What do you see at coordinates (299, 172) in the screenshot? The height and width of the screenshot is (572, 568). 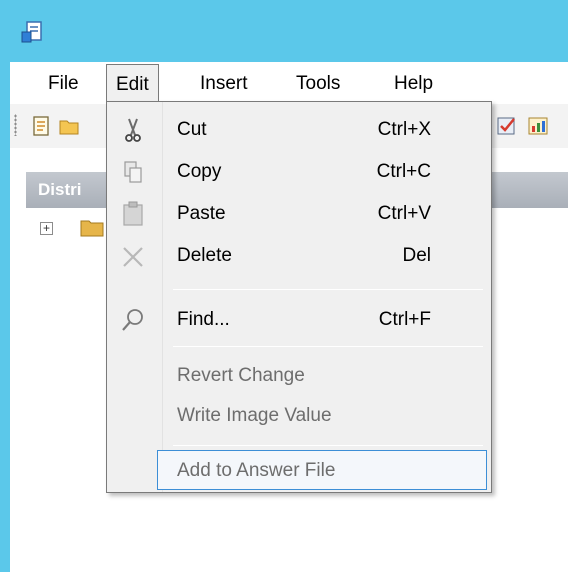 I see `menu-item-copy: Copy Ctrl+C` at bounding box center [299, 172].